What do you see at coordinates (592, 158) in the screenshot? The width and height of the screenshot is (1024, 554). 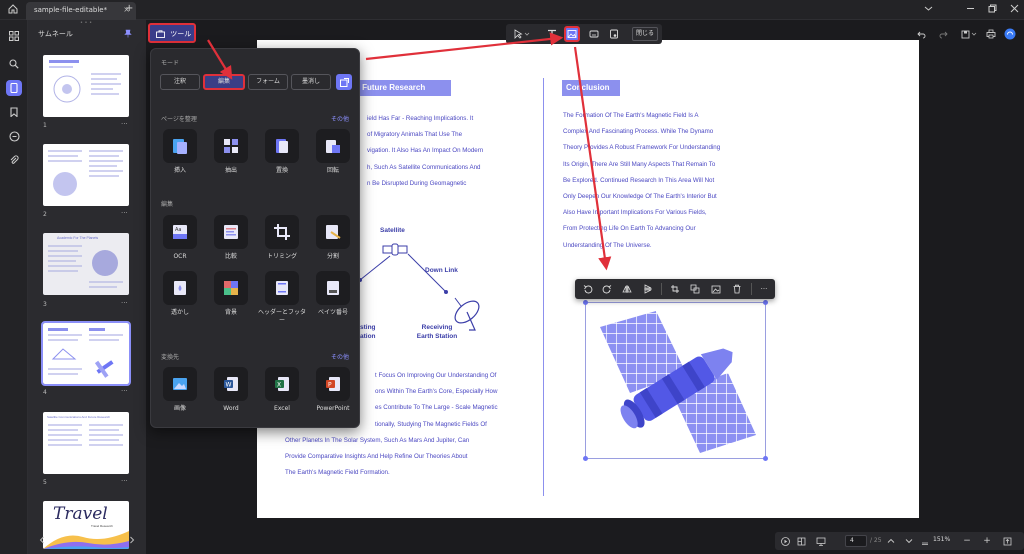 I see `arrow-to-image` at bounding box center [592, 158].